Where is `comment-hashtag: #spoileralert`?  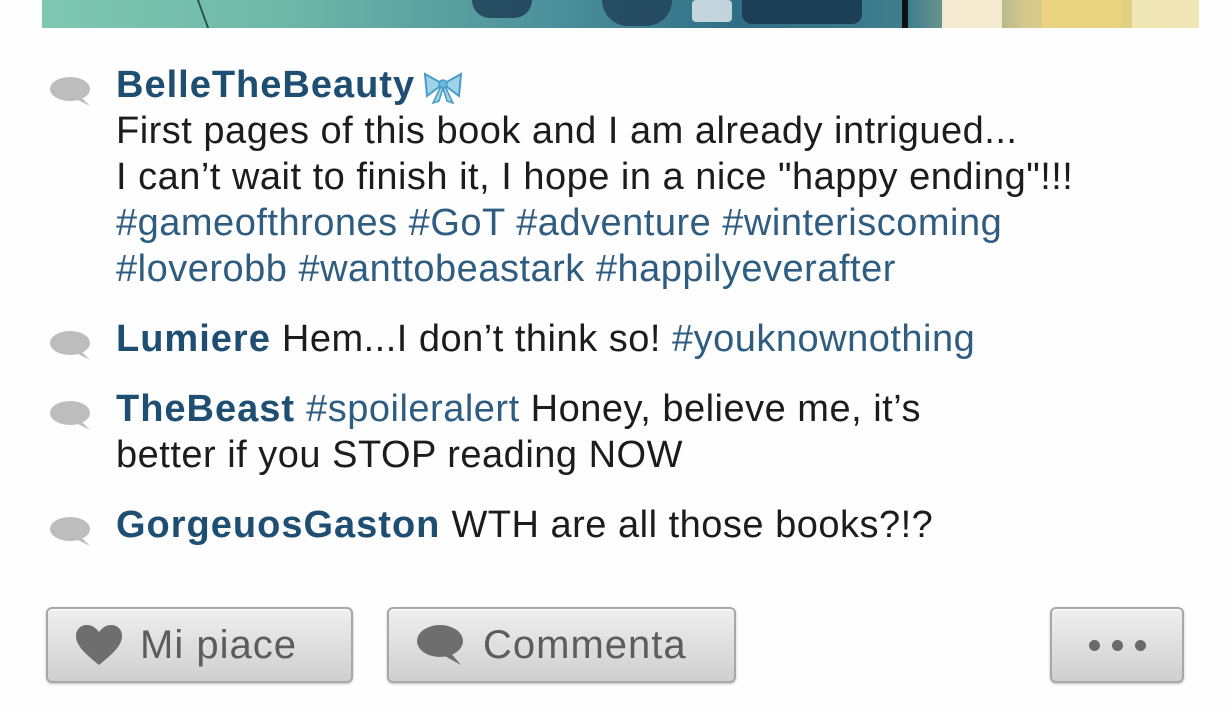
comment-hashtag: #spoileralert is located at coordinates (413, 409).